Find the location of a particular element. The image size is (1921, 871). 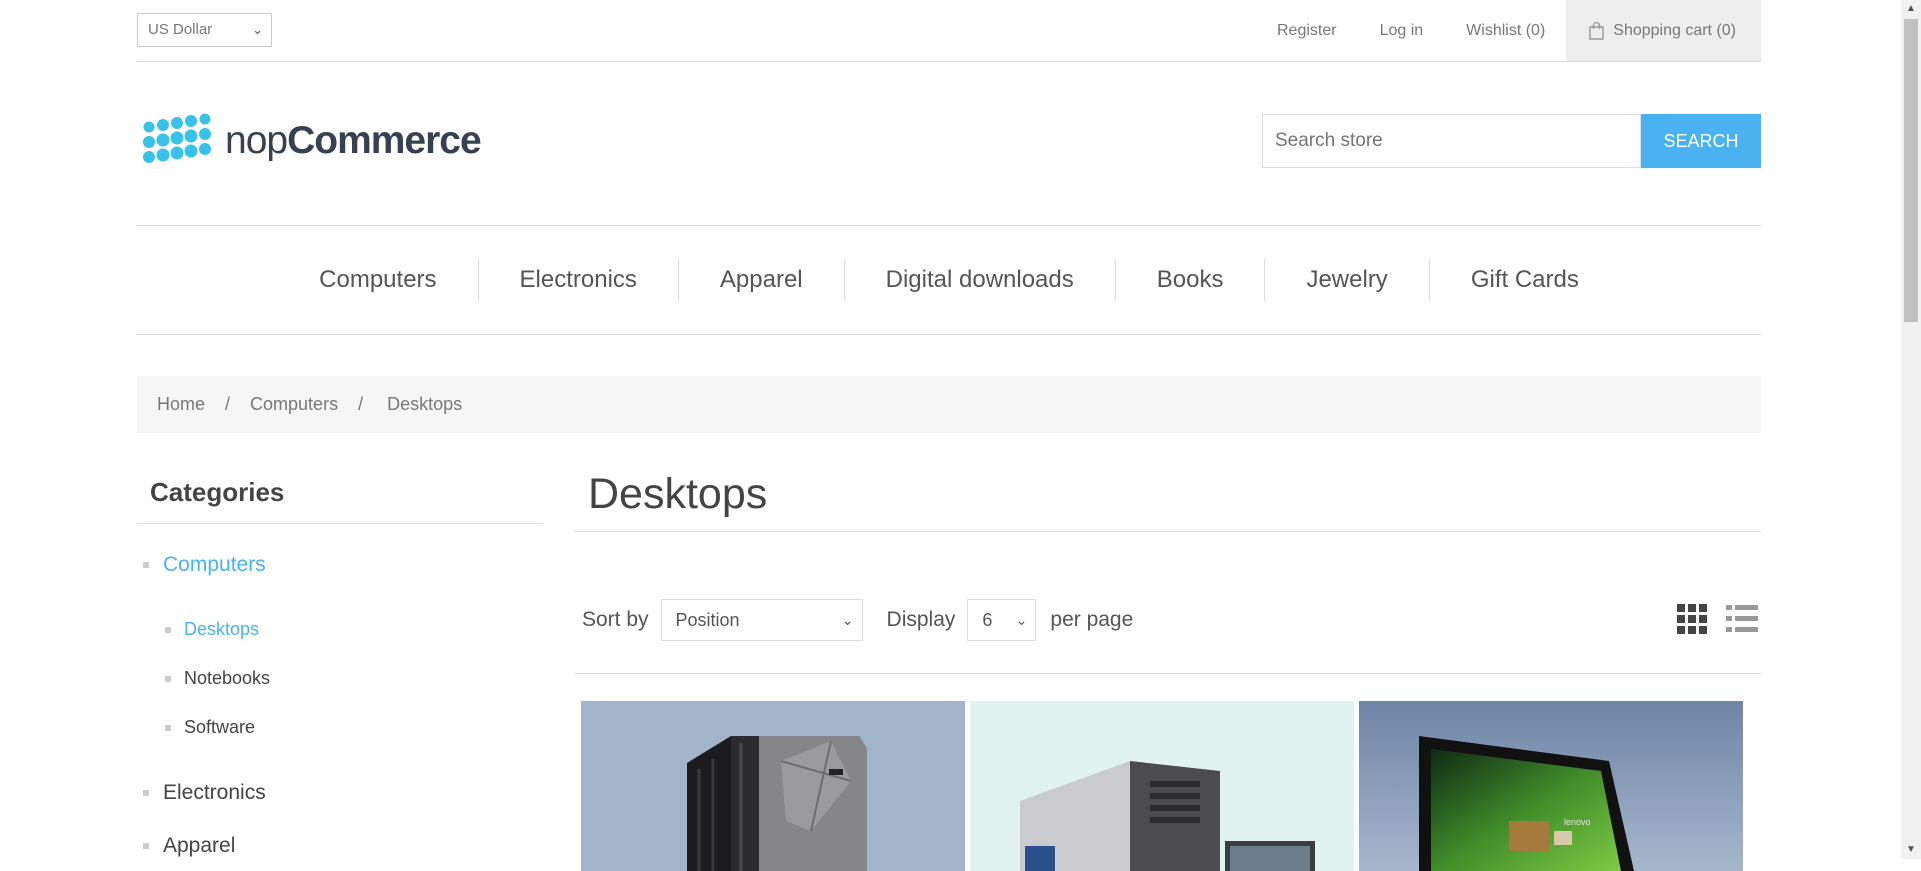

sort-select: Position ⌄ is located at coordinates (761, 620).